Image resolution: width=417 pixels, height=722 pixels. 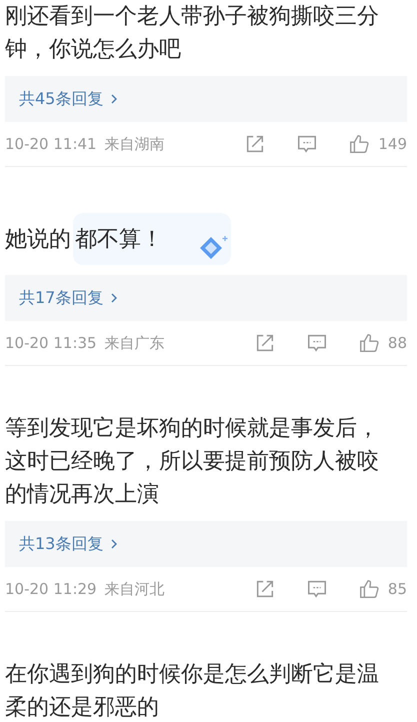 What do you see at coordinates (38, 240) in the screenshot?
I see `comment-text: 她说的` at bounding box center [38, 240].